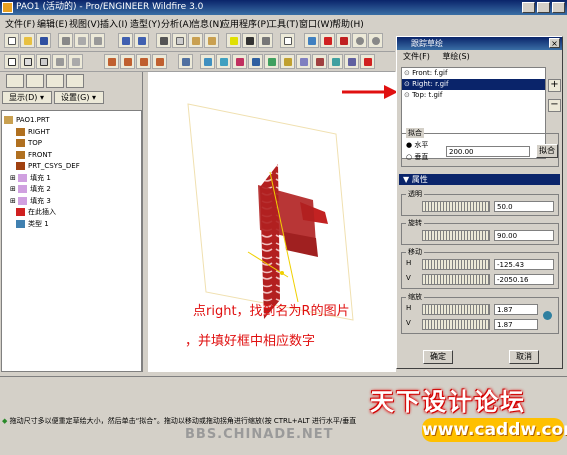 The height and width of the screenshot is (455, 567). What do you see at coordinates (456, 264) in the screenshot?
I see `move-h-slider` at bounding box center [456, 264].